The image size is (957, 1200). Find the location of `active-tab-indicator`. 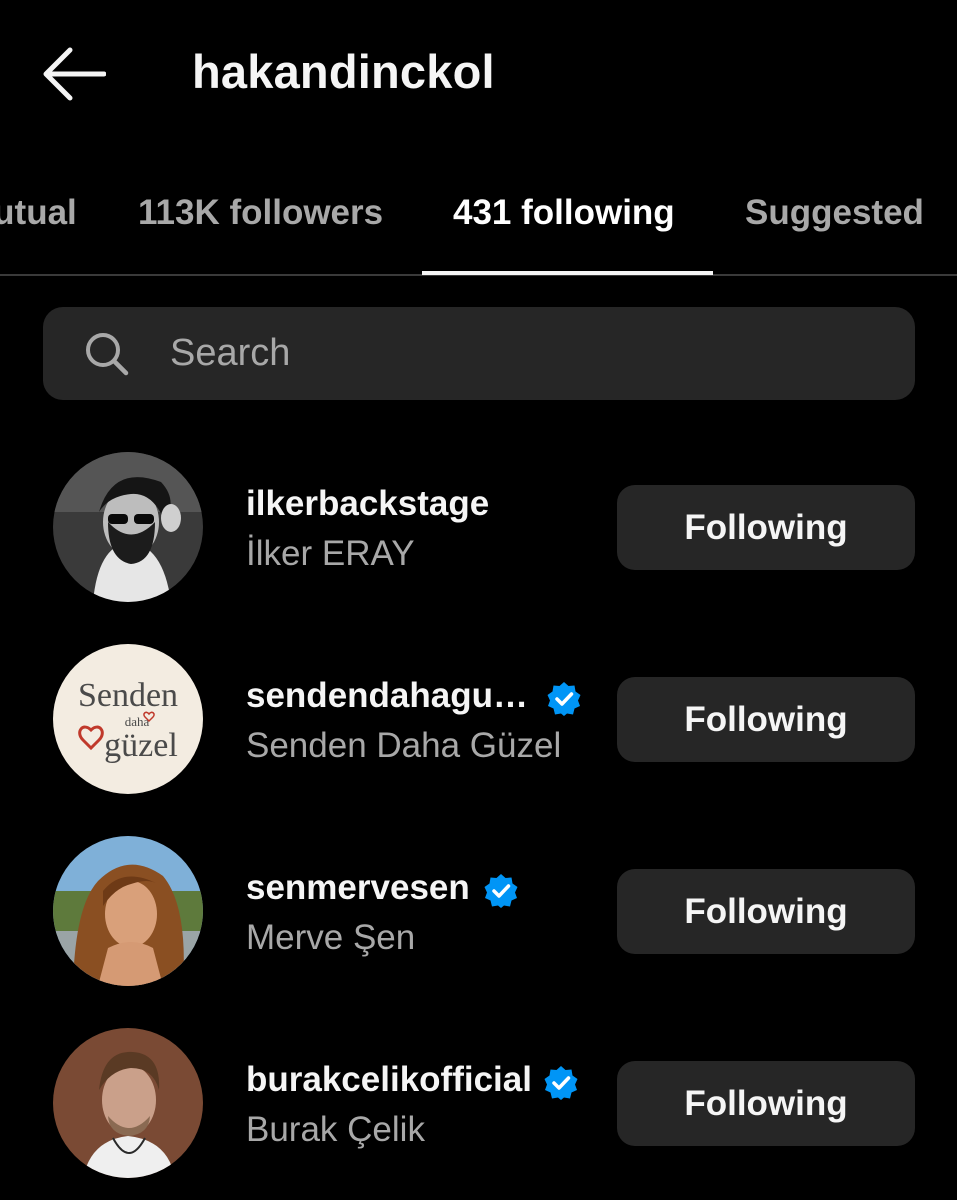

active-tab-indicator is located at coordinates (567, 273).